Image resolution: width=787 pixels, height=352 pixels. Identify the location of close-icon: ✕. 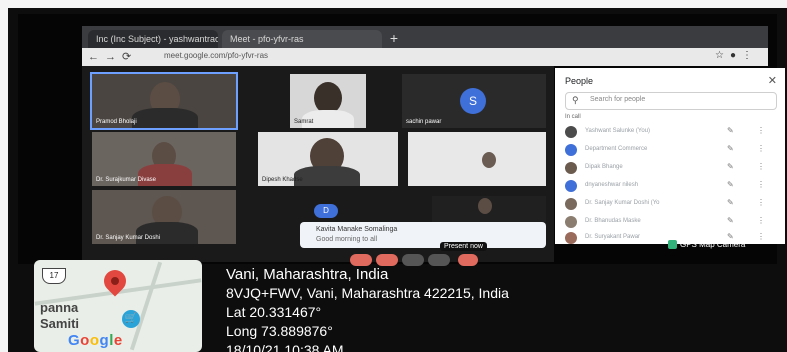
(772, 80).